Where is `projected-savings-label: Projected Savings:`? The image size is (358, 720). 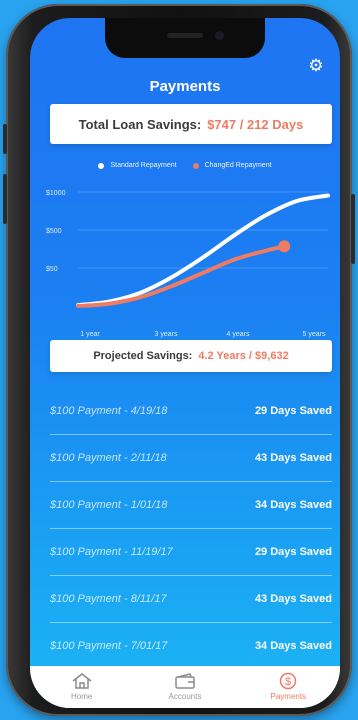
projected-savings-label: Projected Savings: is located at coordinates (143, 356).